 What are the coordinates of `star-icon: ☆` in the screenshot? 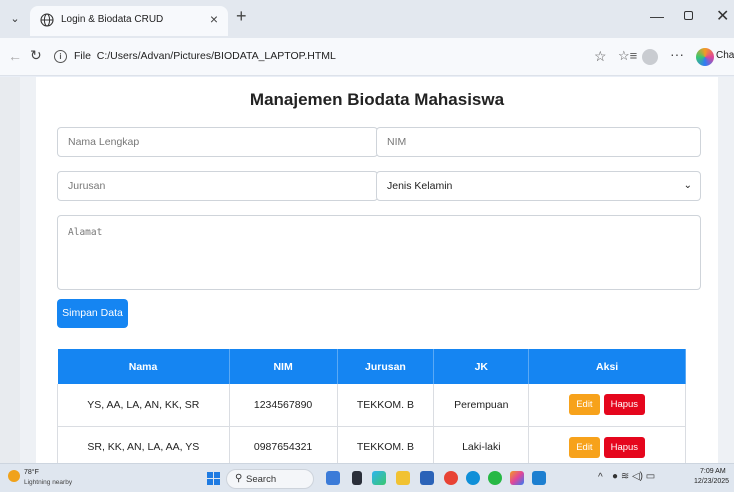 It's located at (600, 56).